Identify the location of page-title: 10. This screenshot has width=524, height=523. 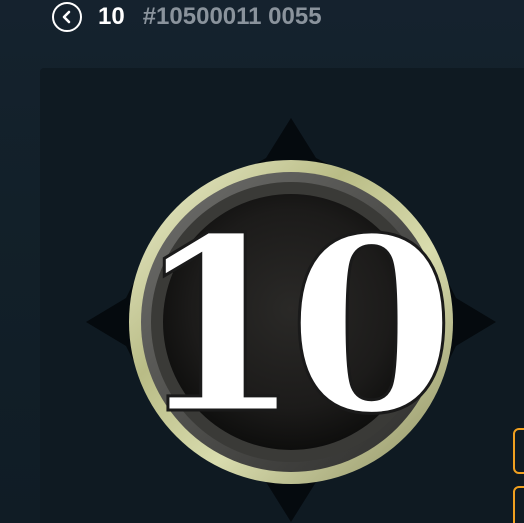
(111, 16).